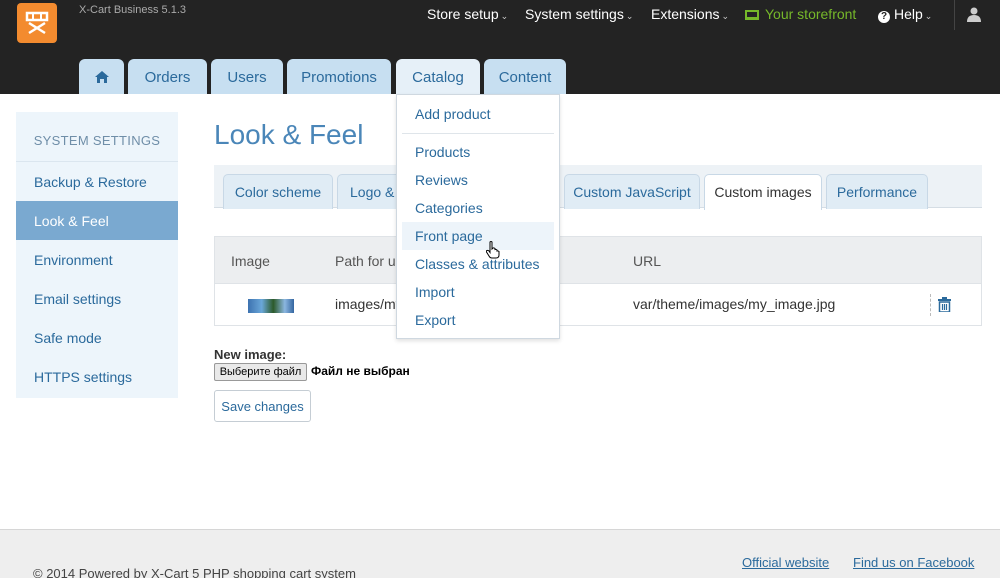 This screenshot has height=578, width=1000. Describe the element at coordinates (478, 180) in the screenshot. I see `menu-item-reviews: Reviews` at that location.